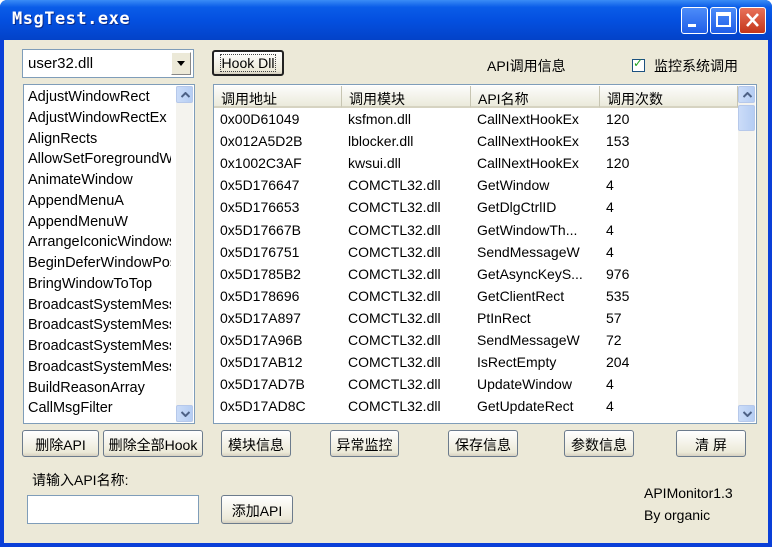 The image size is (772, 547). What do you see at coordinates (483, 443) in the screenshot?
I see `save-info-button: 保存信息` at bounding box center [483, 443].